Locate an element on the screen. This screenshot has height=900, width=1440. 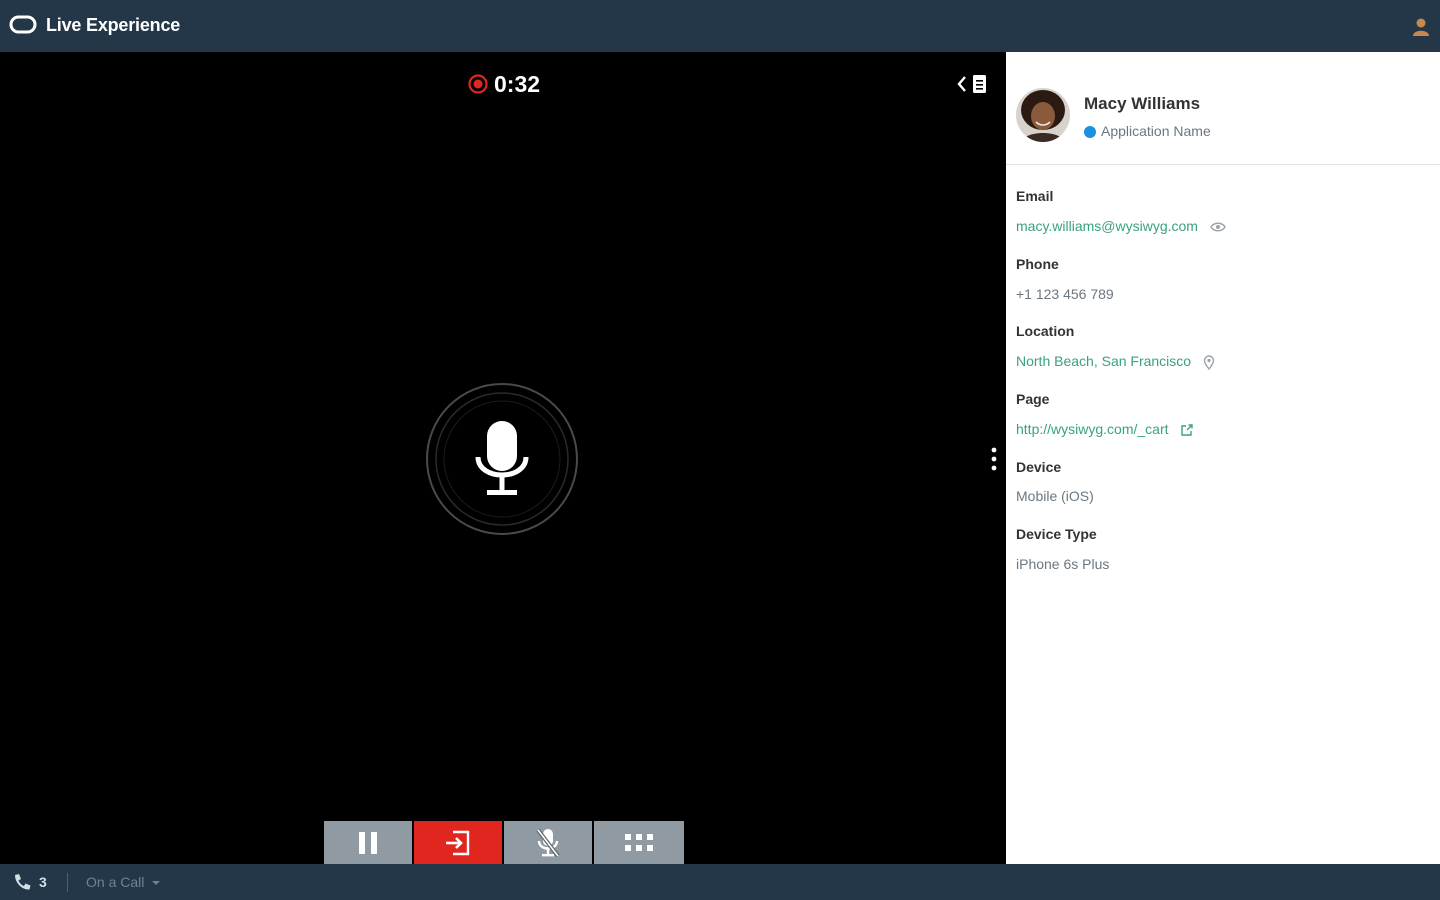
mute-button is located at coordinates (548, 842).